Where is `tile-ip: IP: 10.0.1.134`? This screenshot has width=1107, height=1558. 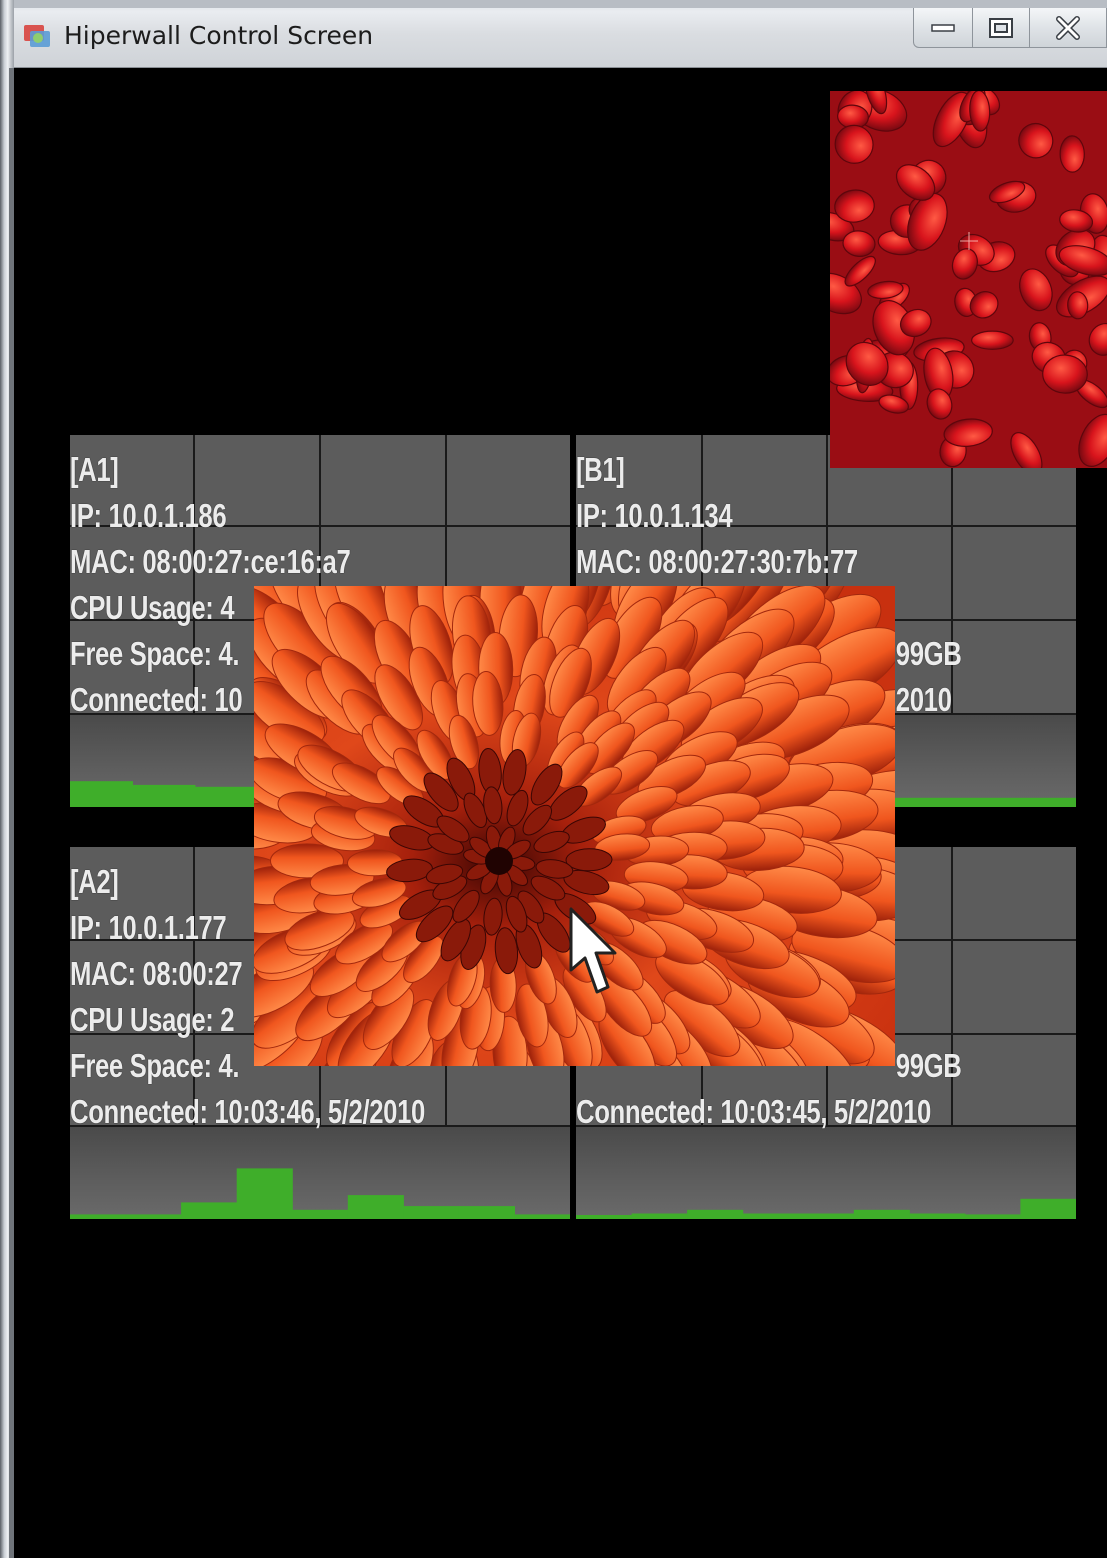
tile-ip: IP: 10.0.1.134 is located at coordinates (654, 515).